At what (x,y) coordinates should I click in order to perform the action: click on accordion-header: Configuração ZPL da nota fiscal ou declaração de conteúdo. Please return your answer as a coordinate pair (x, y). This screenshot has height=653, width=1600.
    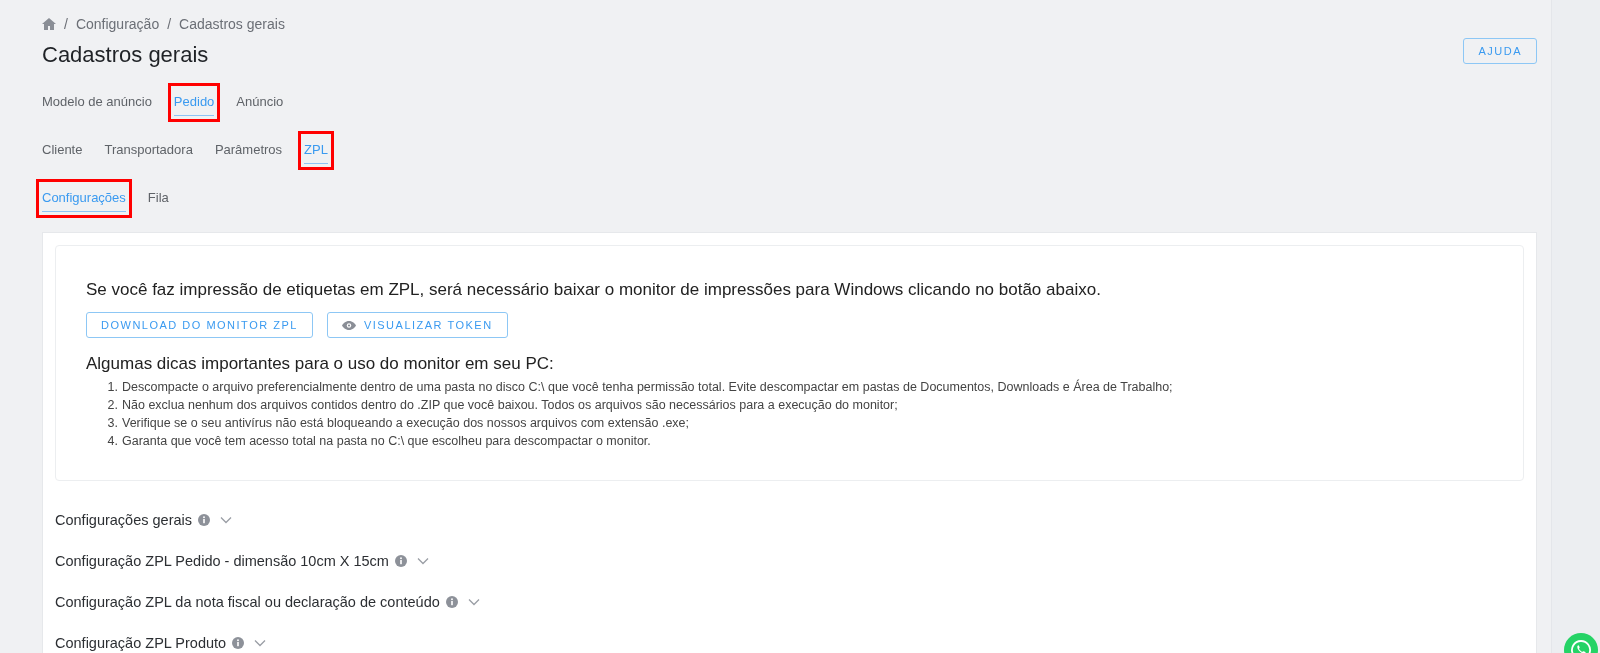
    Looking at the image, I should click on (789, 601).